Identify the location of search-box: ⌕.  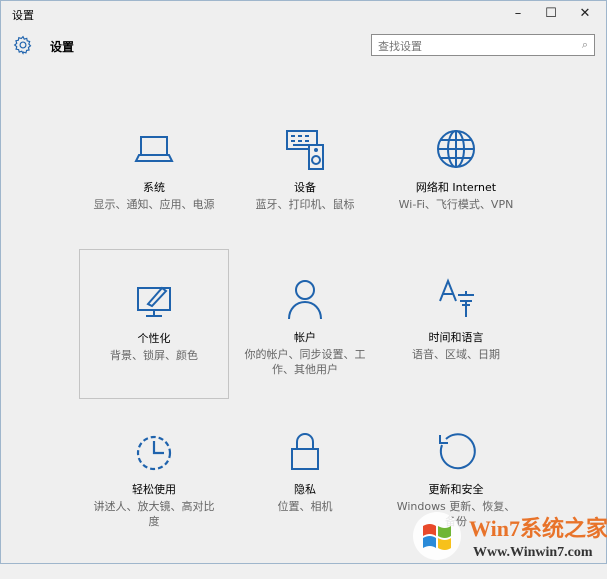
(483, 45).